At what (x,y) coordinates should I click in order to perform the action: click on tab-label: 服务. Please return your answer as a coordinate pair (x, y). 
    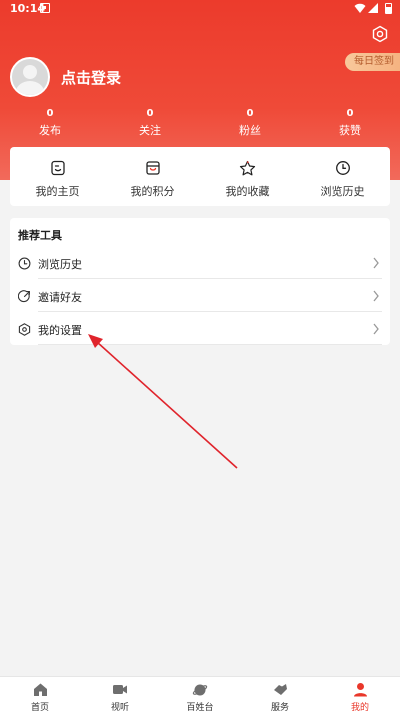
    Looking at the image, I should click on (279, 707).